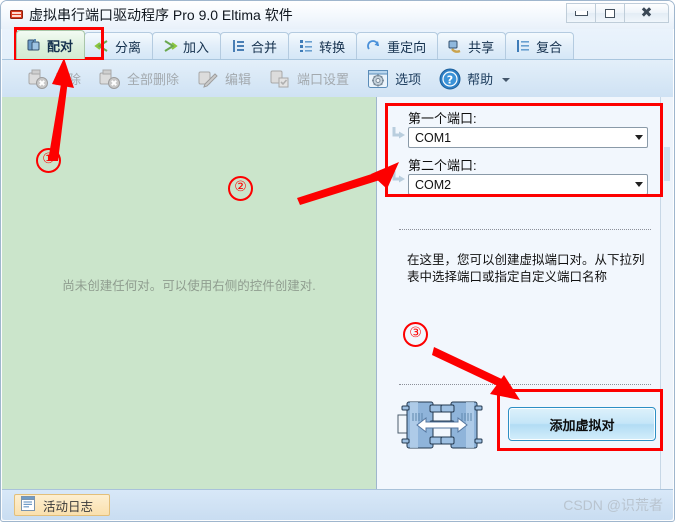 The width and height of the screenshot is (675, 522). I want to click on second-port-arrow-icon, so click(399, 180).